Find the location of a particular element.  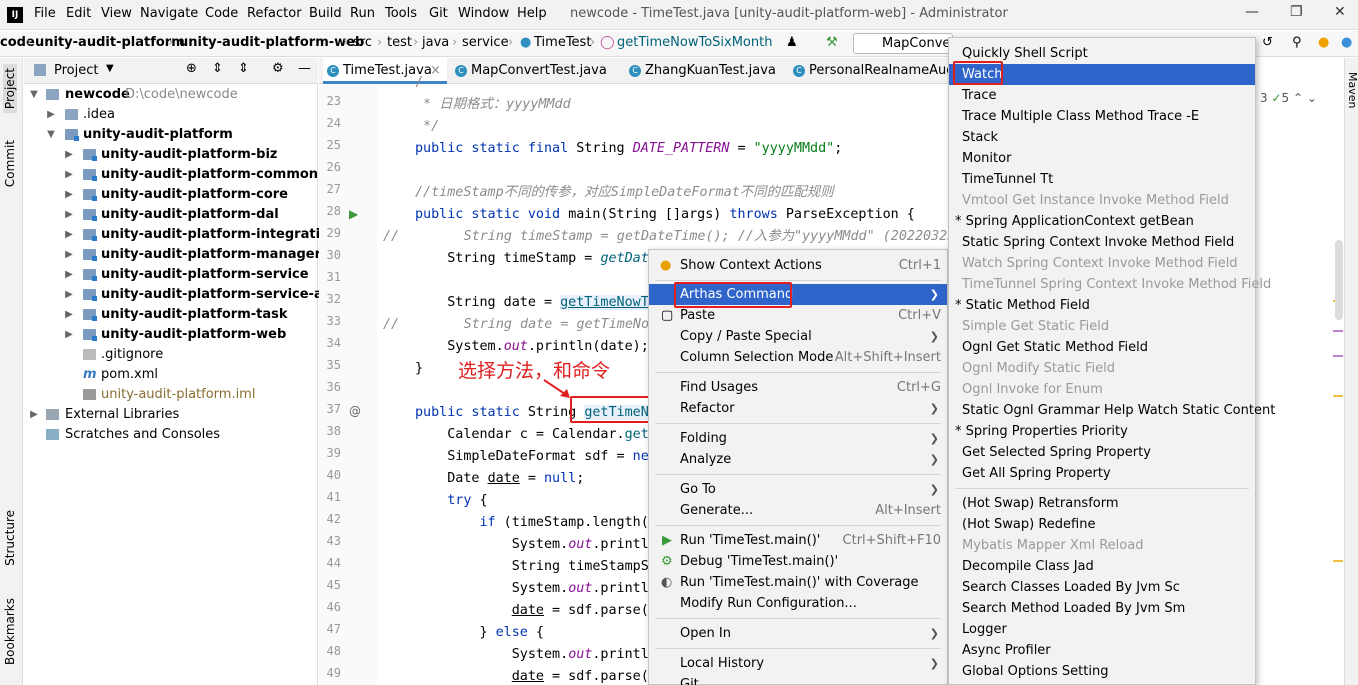

menu-item-global-options: Global Options Setting is located at coordinates (1102, 671).